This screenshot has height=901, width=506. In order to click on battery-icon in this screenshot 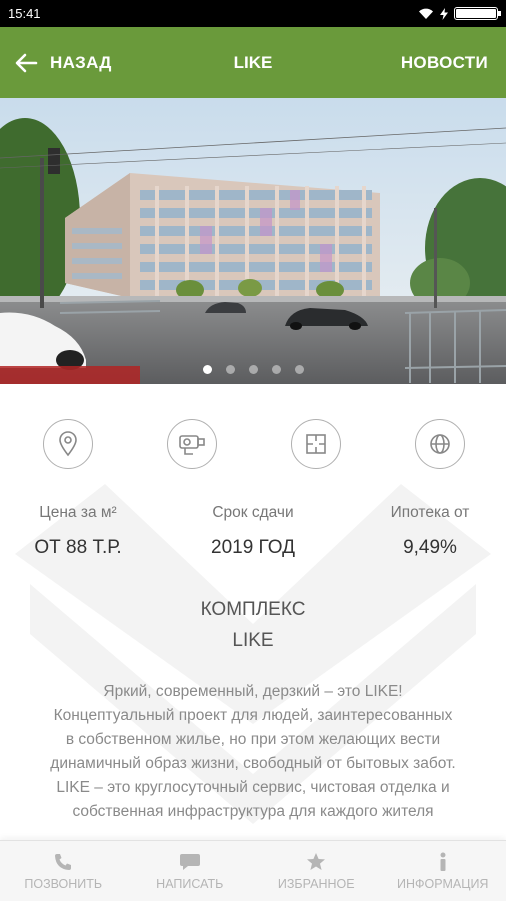, I will do `click(476, 13)`.